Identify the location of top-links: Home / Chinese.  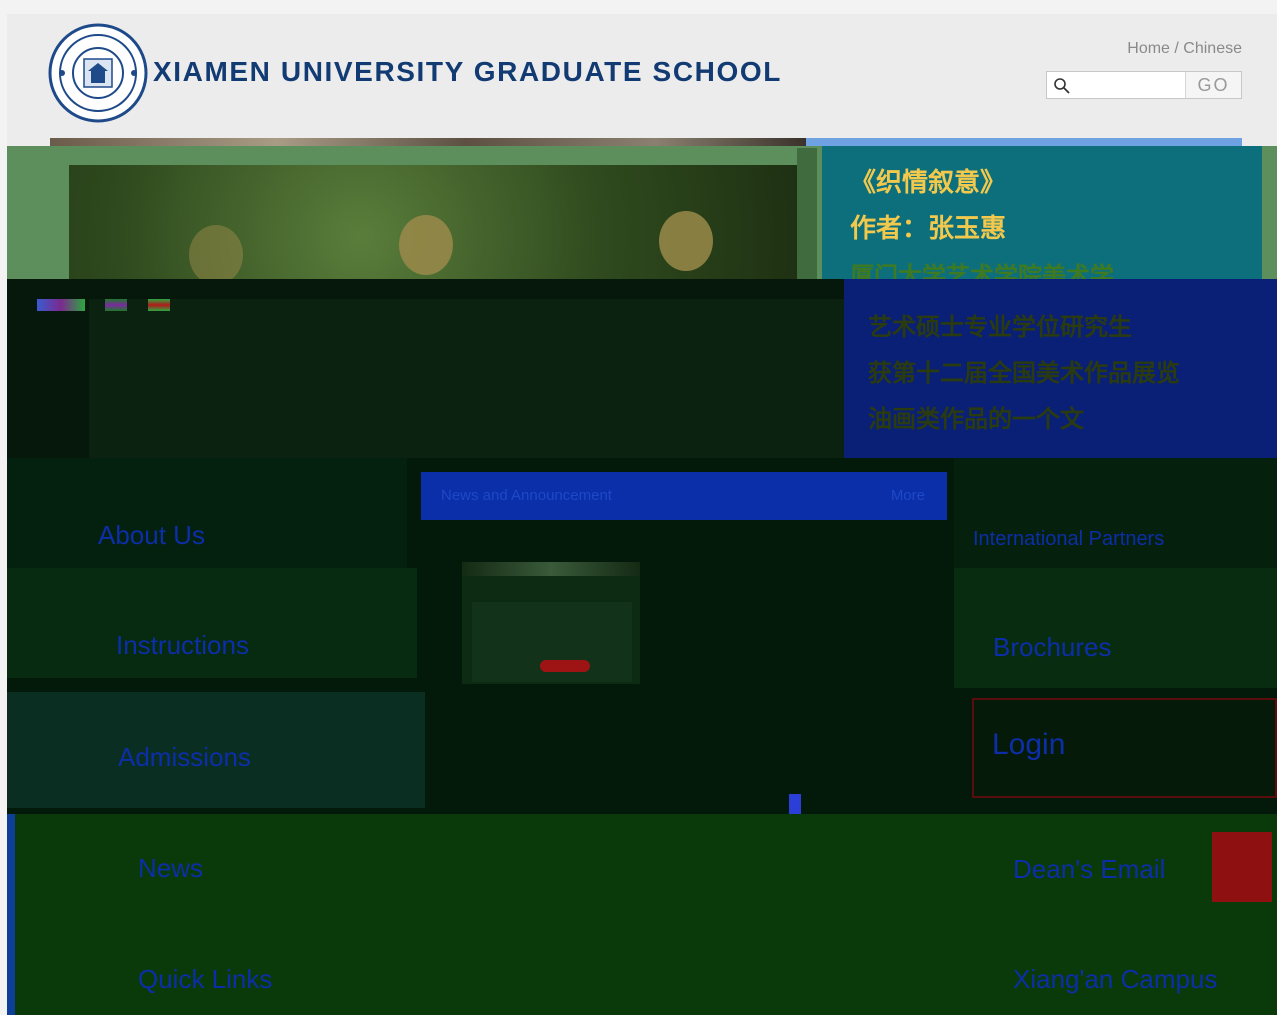
(1184, 49).